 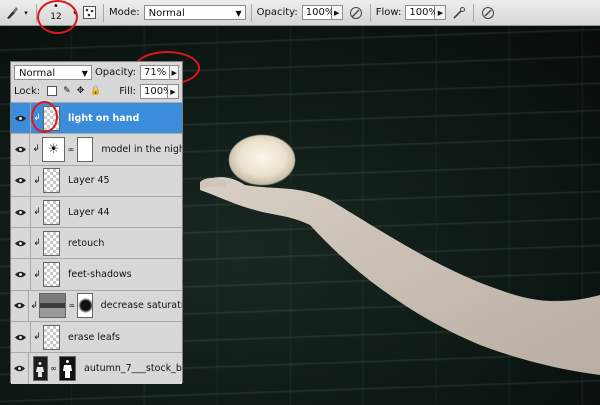 I want to click on layer-row-model-in-the-night: ↲ ☀ ∞ model in the nigh, so click(x=96, y=149).